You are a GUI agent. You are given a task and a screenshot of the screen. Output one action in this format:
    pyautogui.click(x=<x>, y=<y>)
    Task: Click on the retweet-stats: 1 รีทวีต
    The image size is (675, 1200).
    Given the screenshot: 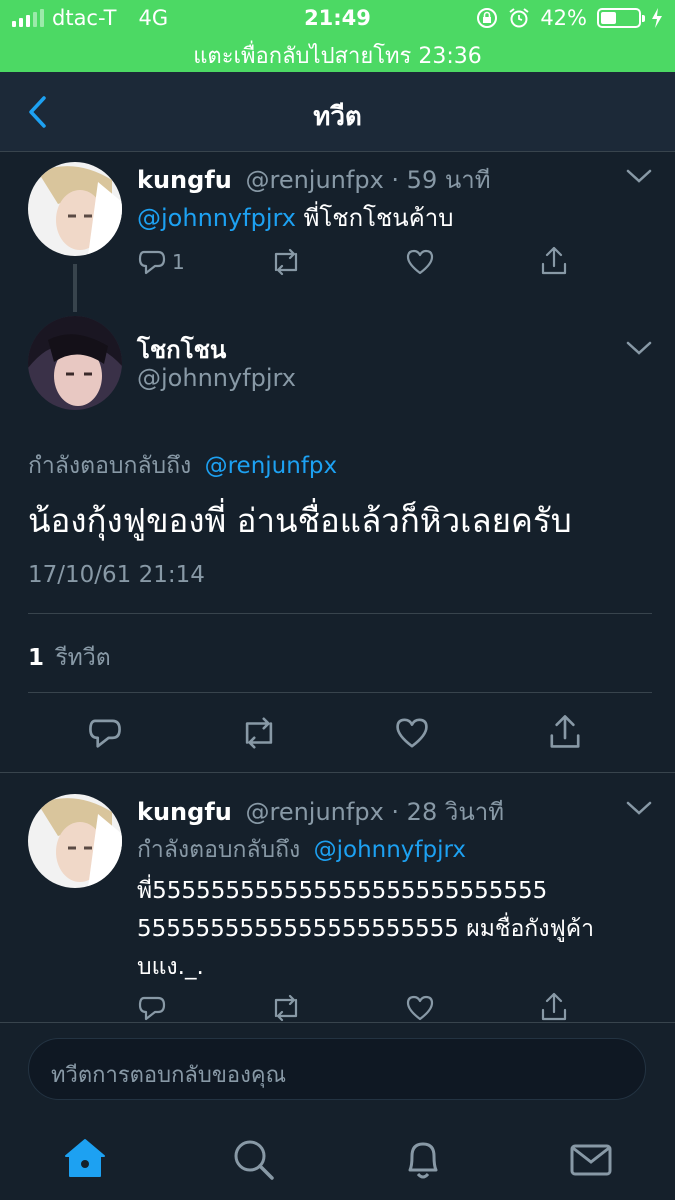 What is the action you would take?
    pyautogui.click(x=69, y=658)
    